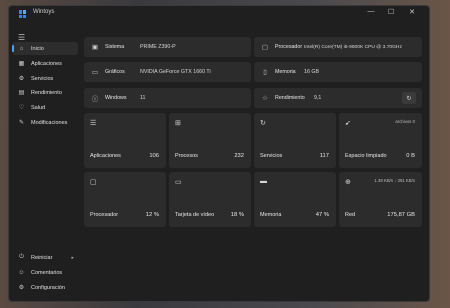  I want to click on performance-icon: ▤, so click(21, 93).